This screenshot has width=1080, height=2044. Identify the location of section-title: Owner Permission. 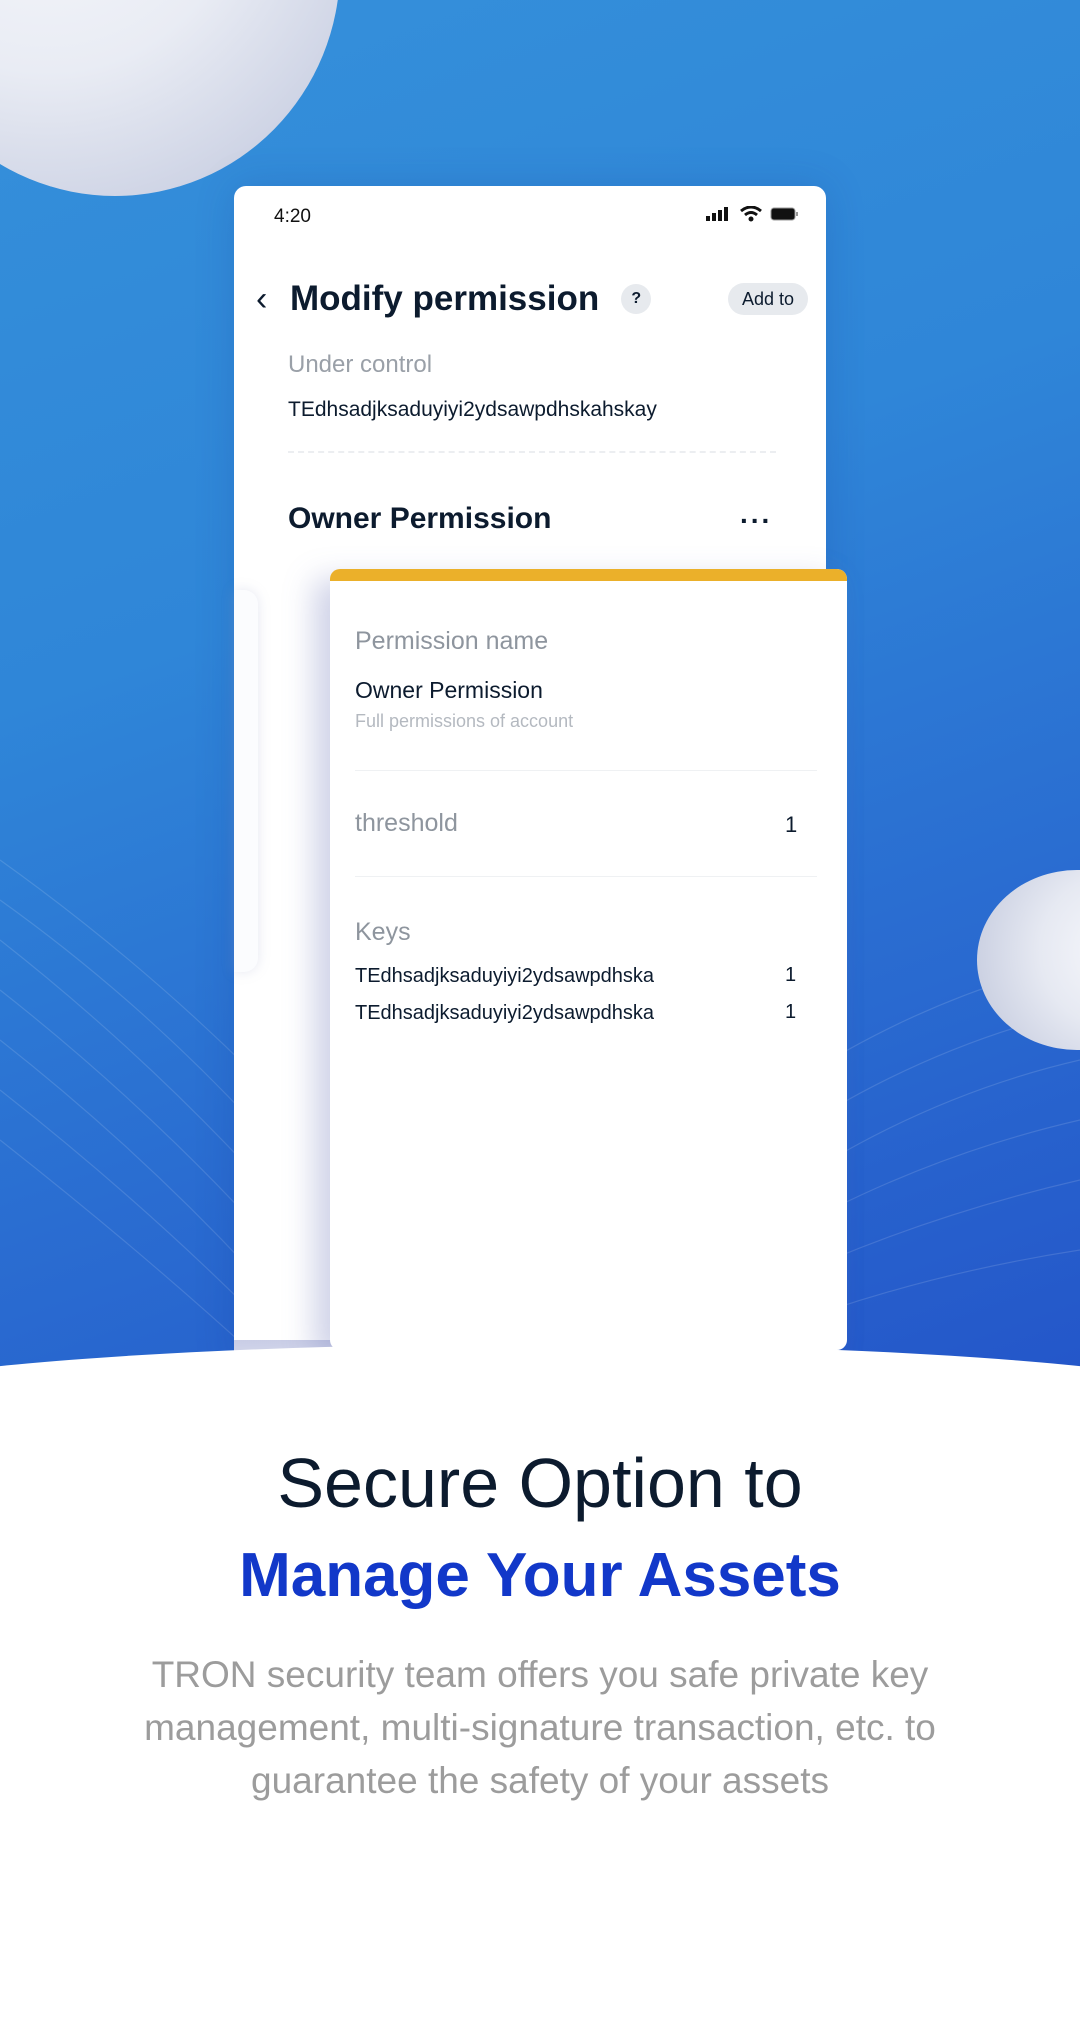
(420, 518).